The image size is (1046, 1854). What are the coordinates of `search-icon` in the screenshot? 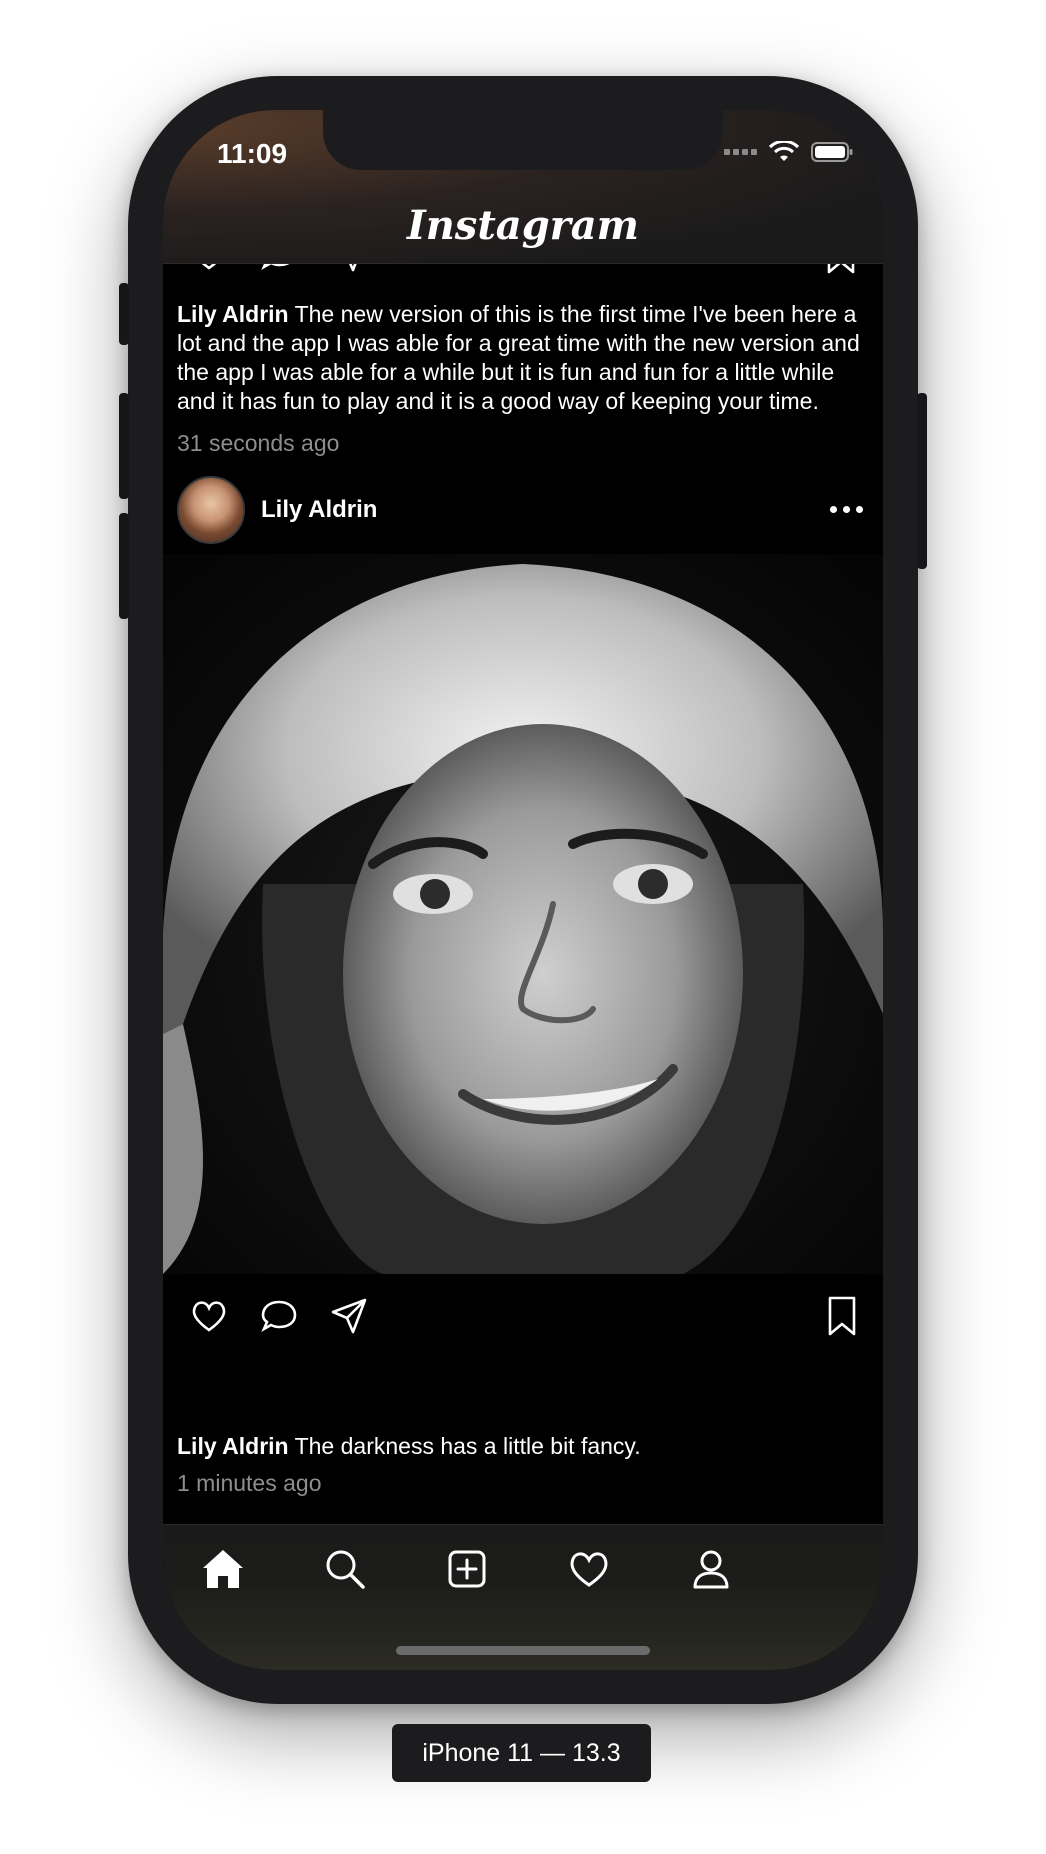 It's located at (345, 1569).